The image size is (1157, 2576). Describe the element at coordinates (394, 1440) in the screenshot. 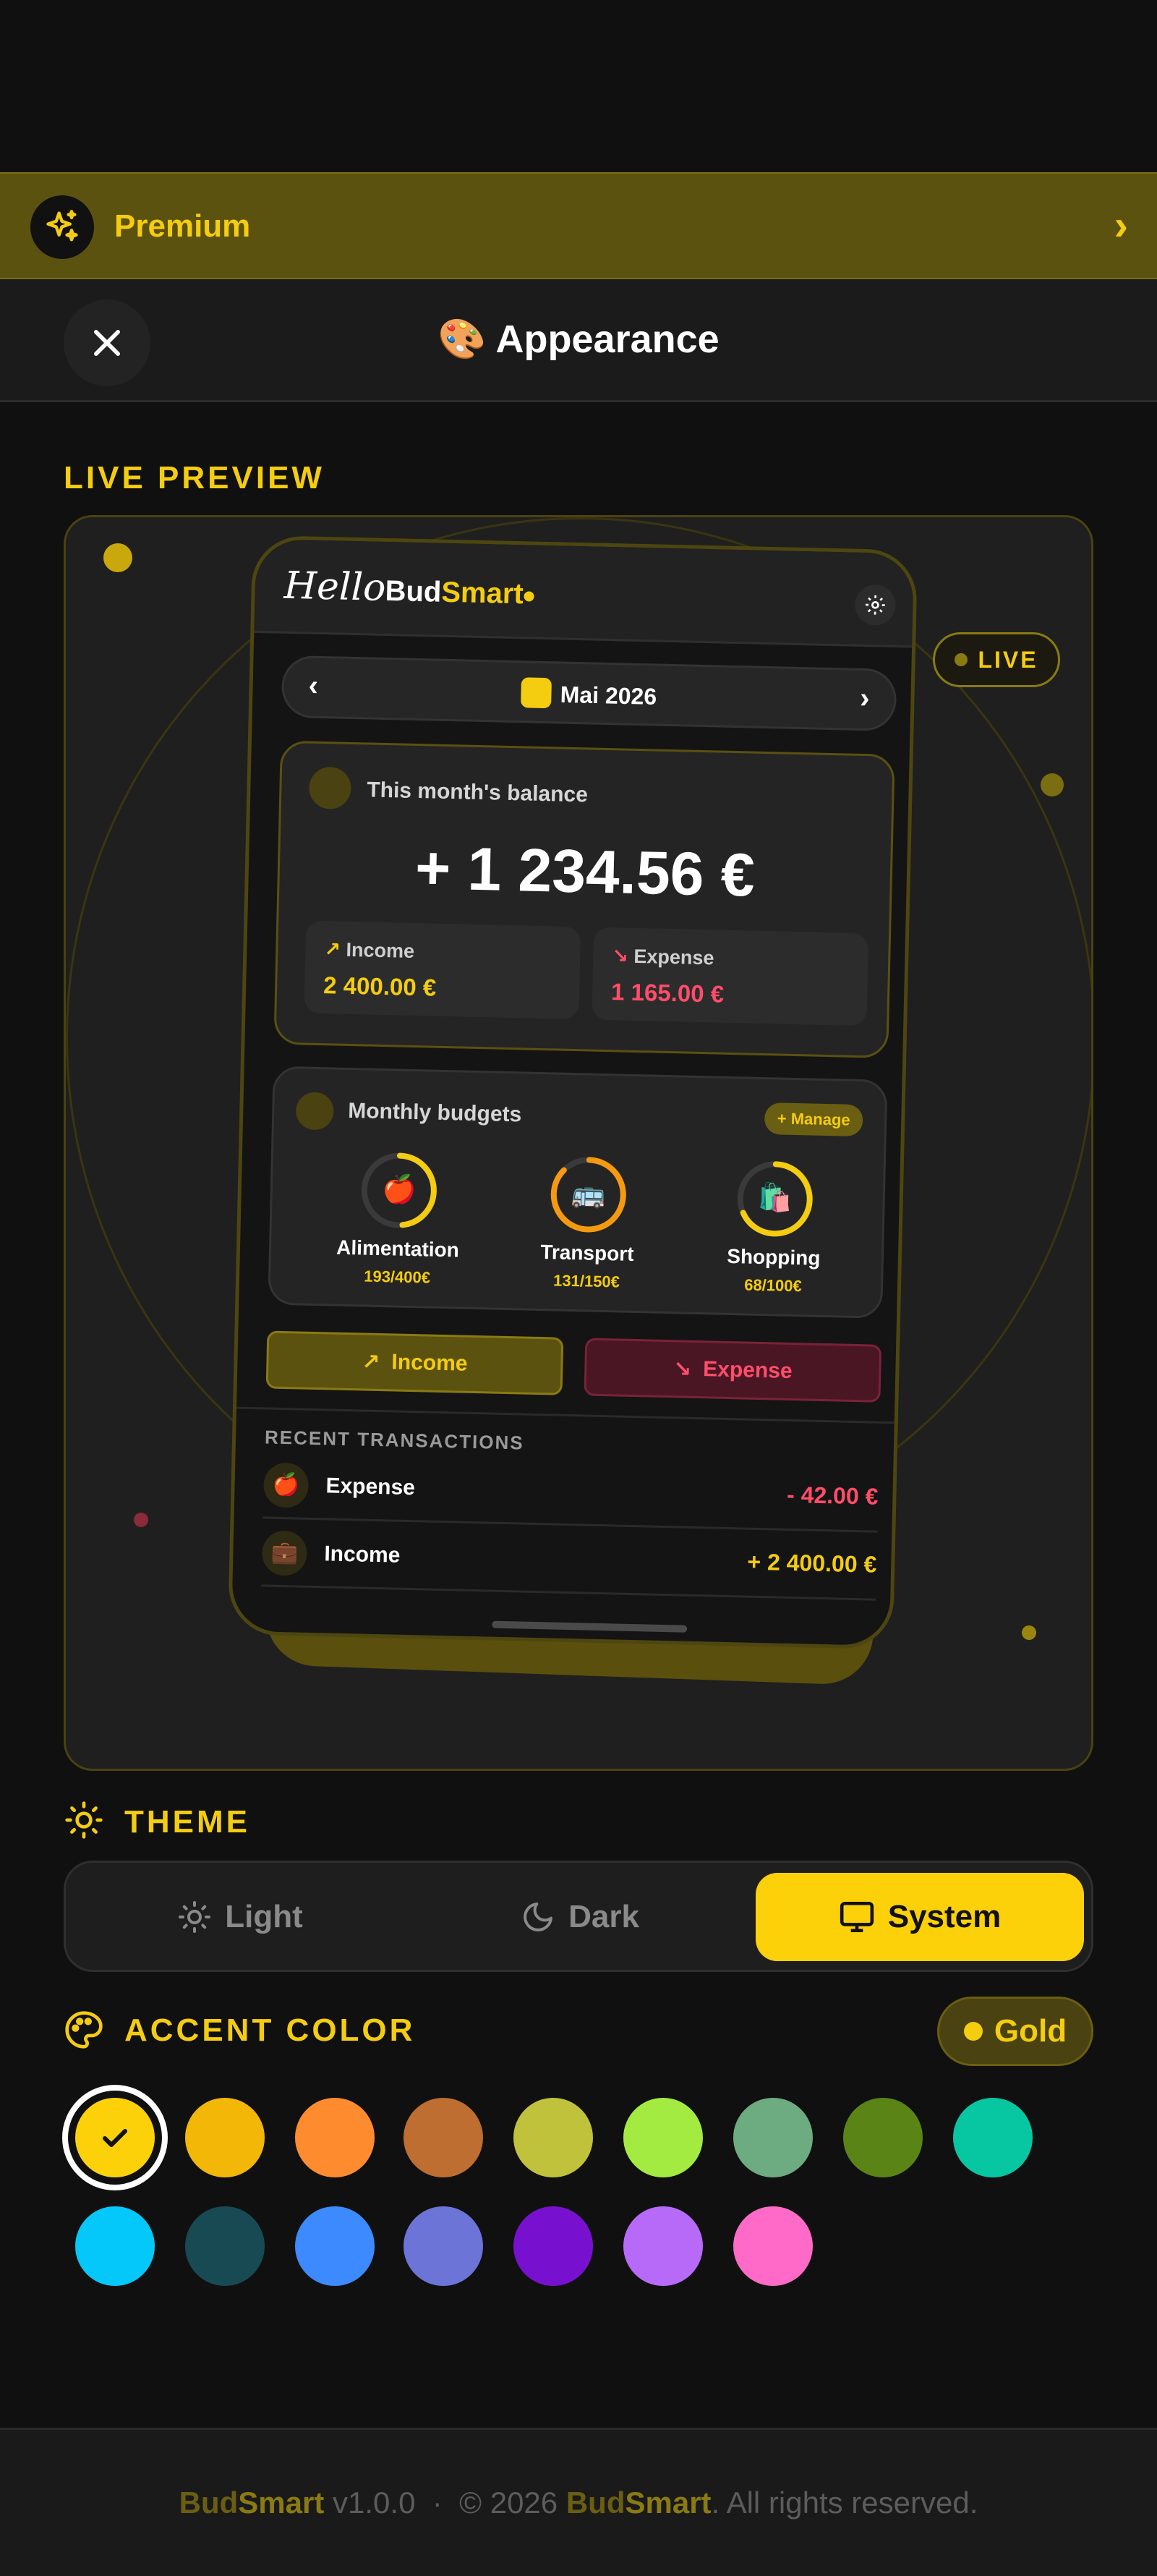

I see `recent-transactions-header: RECENT TRANSACTIONS` at that location.